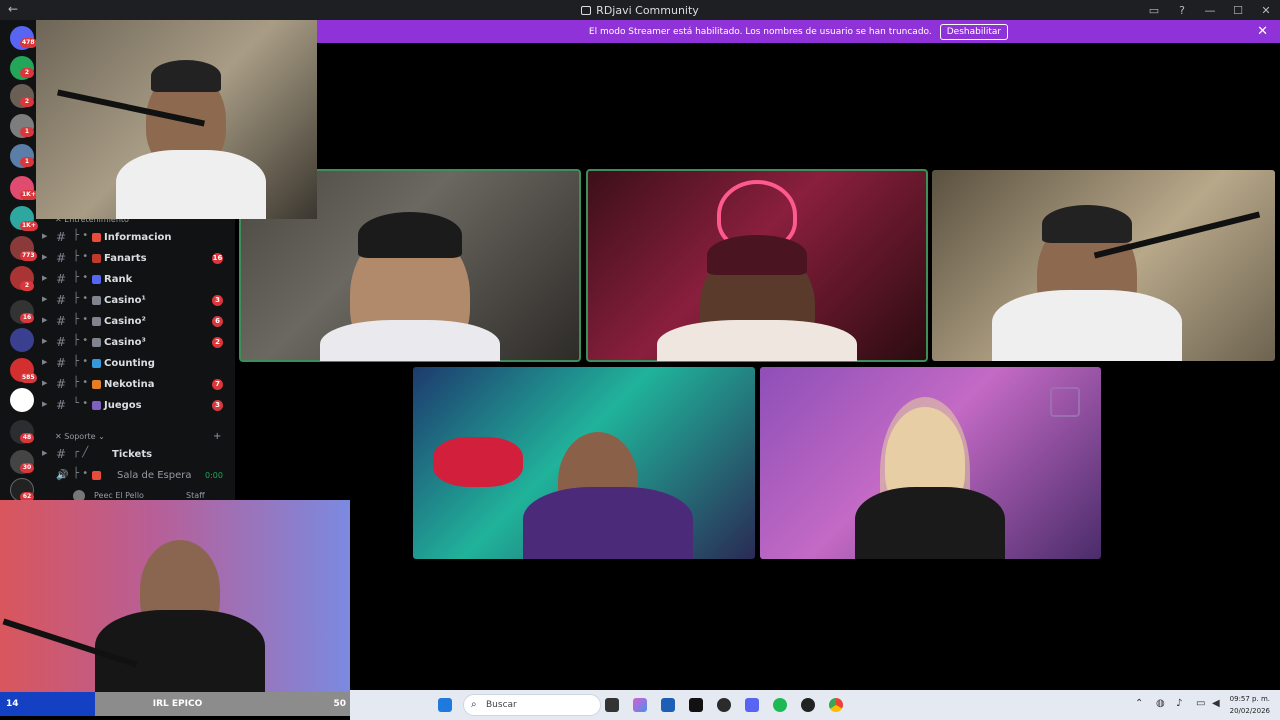  What do you see at coordinates (28, 378) in the screenshot?
I see `server-badge: 585` at bounding box center [28, 378].